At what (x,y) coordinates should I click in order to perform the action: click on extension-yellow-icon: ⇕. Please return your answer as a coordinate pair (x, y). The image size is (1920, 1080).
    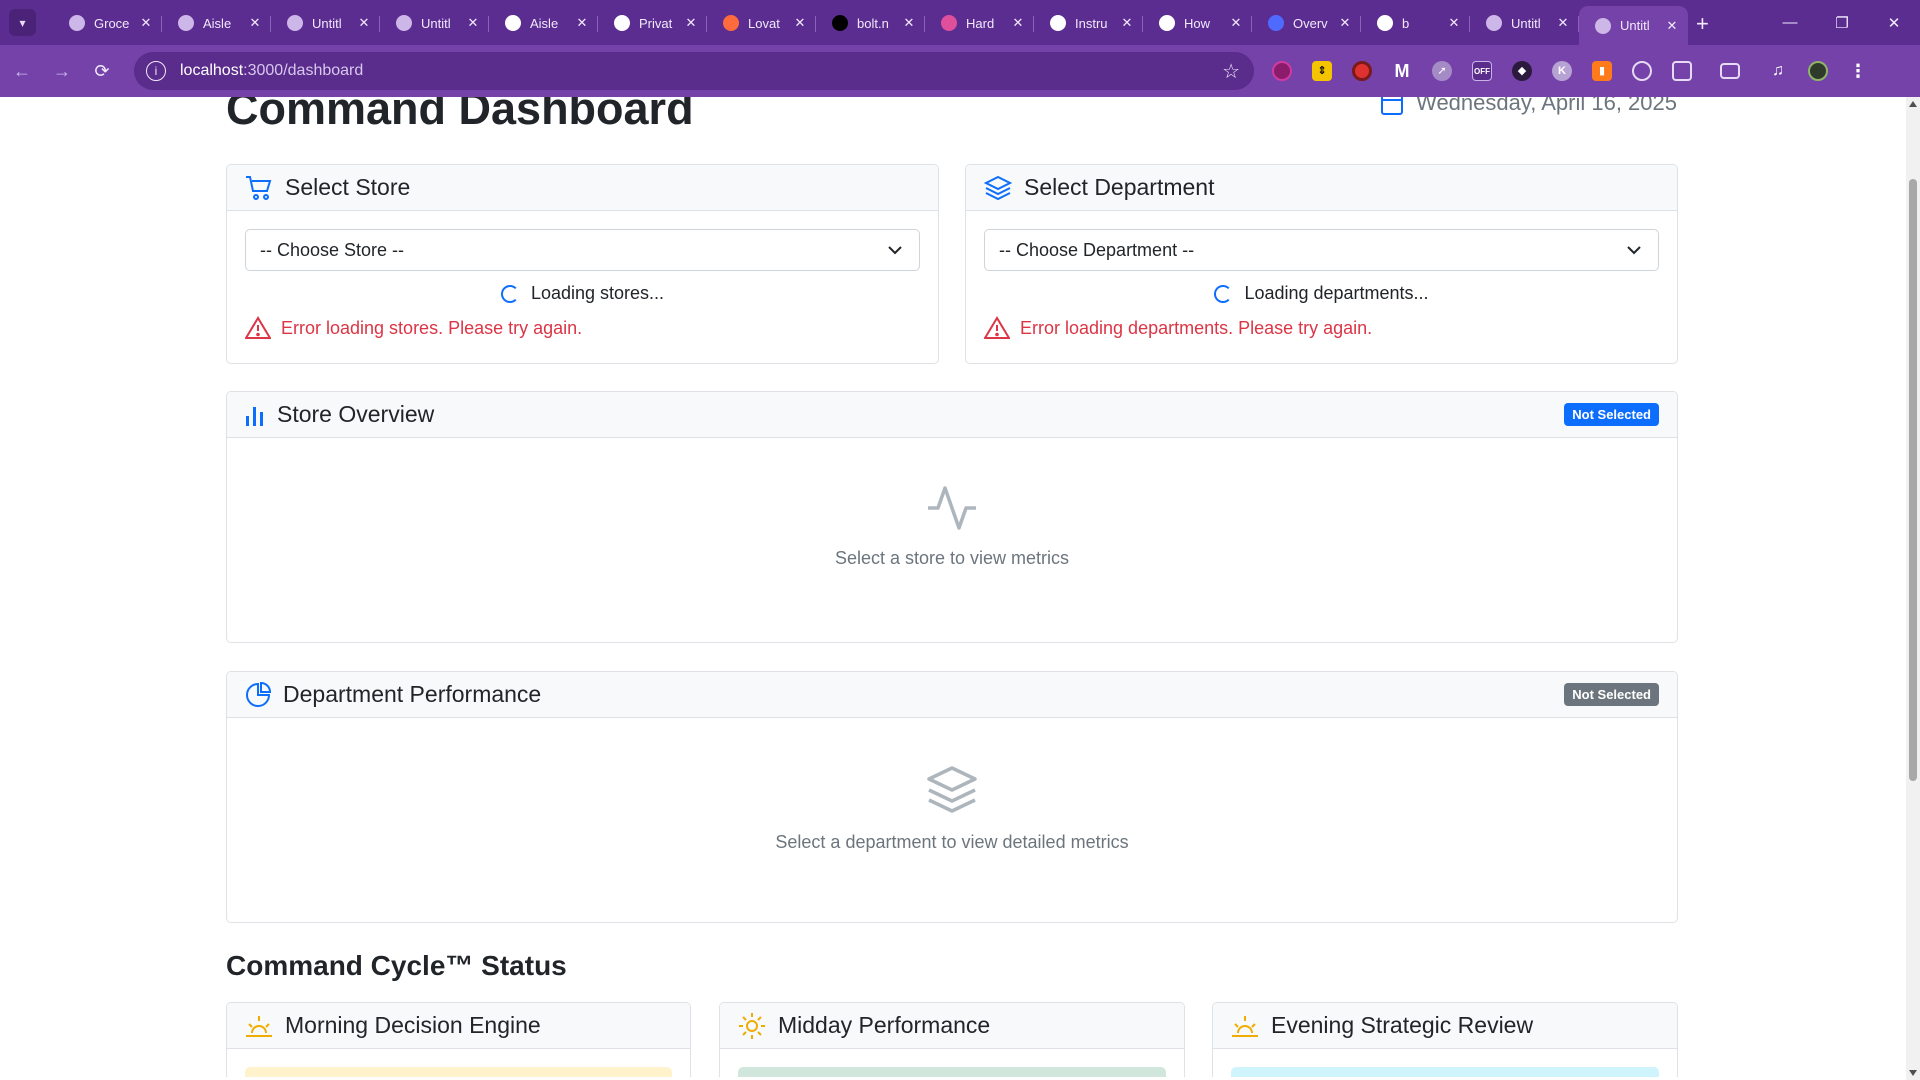
    Looking at the image, I should click on (1322, 71).